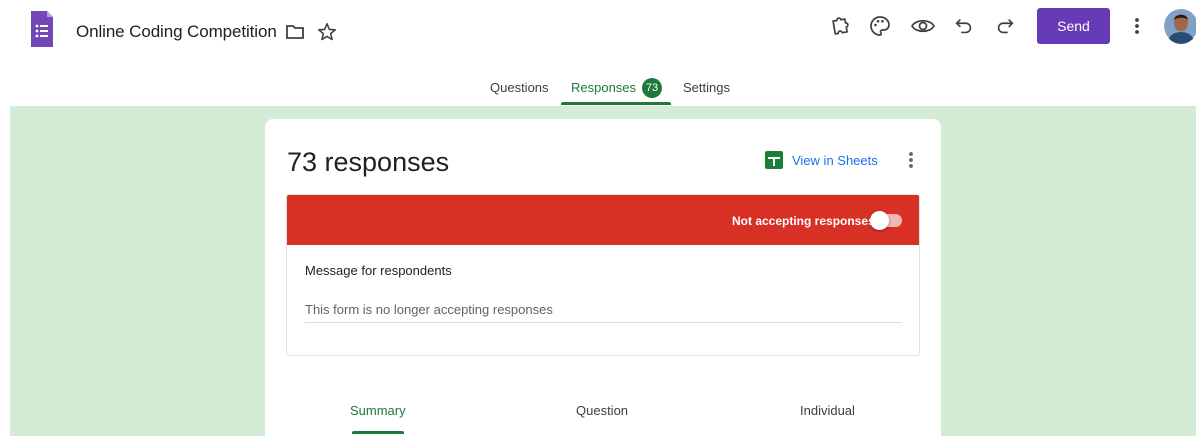 The image size is (1196, 436). I want to click on tab-settings: Settings, so click(706, 87).